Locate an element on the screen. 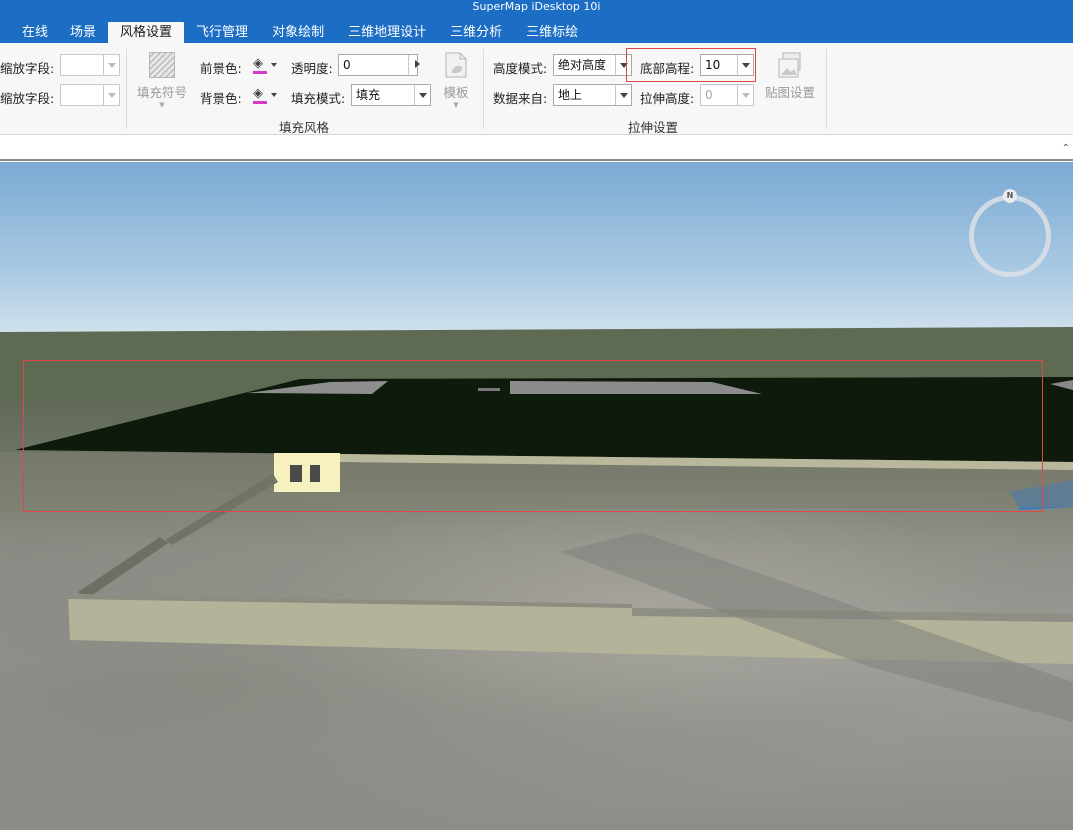  scale-field-2-label: 缩放字段: is located at coordinates (27, 98).